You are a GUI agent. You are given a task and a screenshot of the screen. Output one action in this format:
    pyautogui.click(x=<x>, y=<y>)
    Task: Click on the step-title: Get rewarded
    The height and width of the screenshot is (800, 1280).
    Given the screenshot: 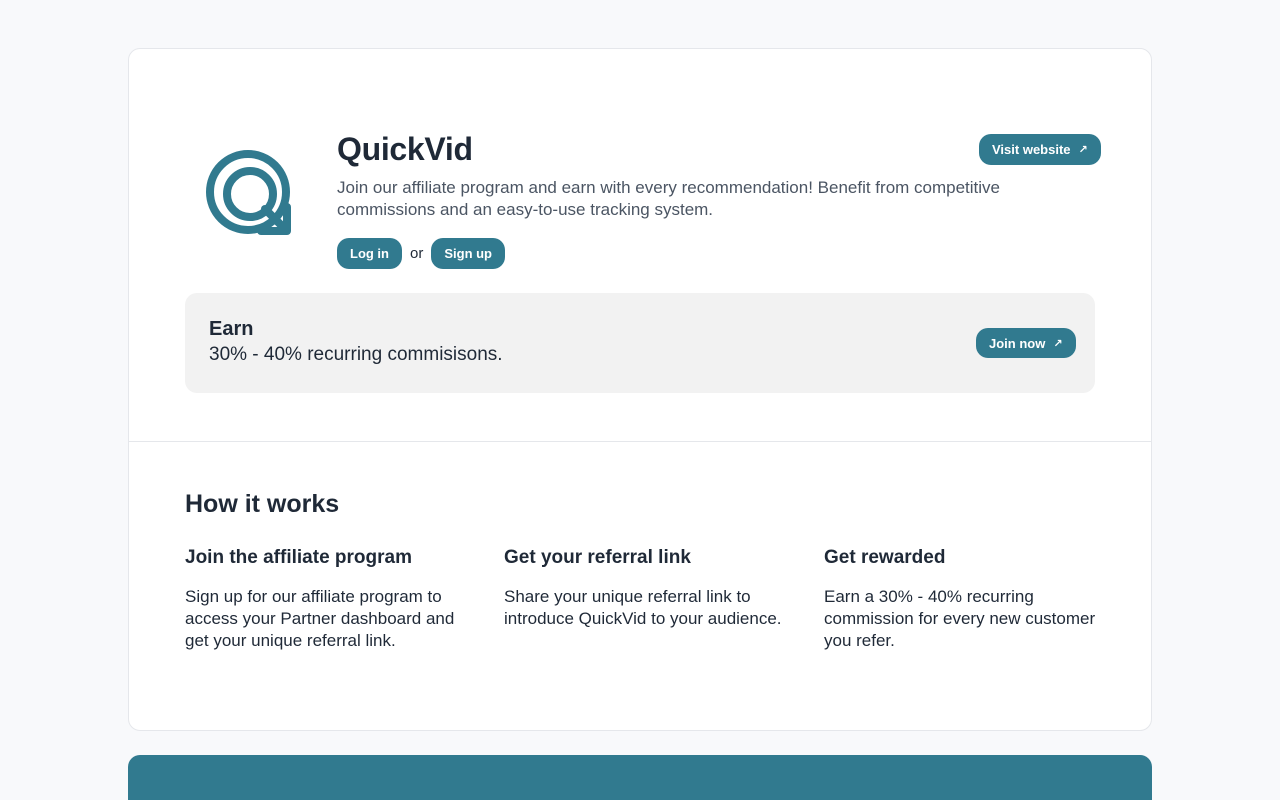 What is the action you would take?
    pyautogui.click(x=885, y=557)
    